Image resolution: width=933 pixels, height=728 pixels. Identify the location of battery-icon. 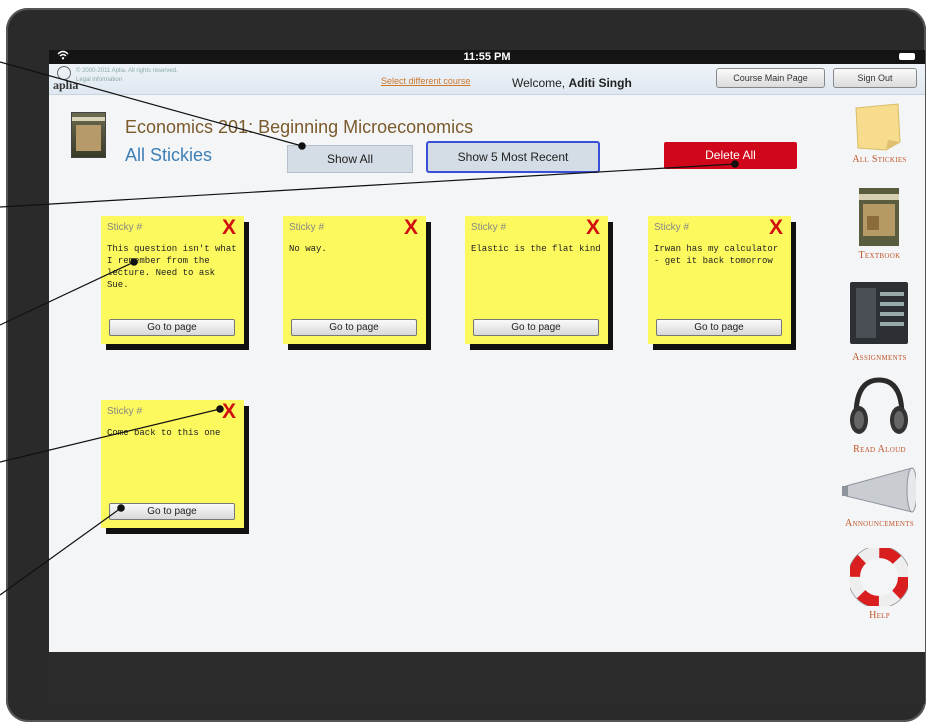
(907, 56).